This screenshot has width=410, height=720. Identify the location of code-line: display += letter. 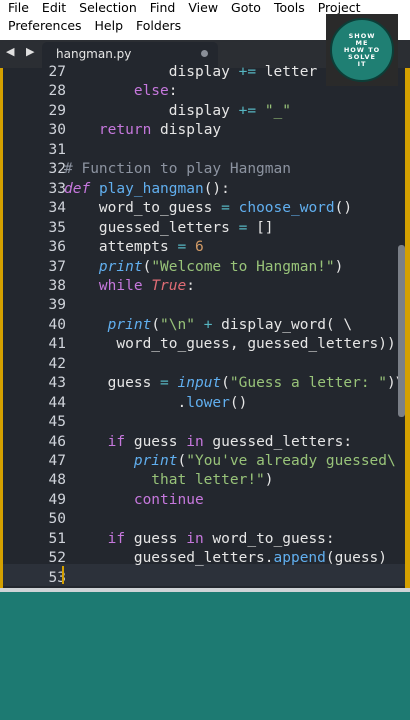
(190, 72).